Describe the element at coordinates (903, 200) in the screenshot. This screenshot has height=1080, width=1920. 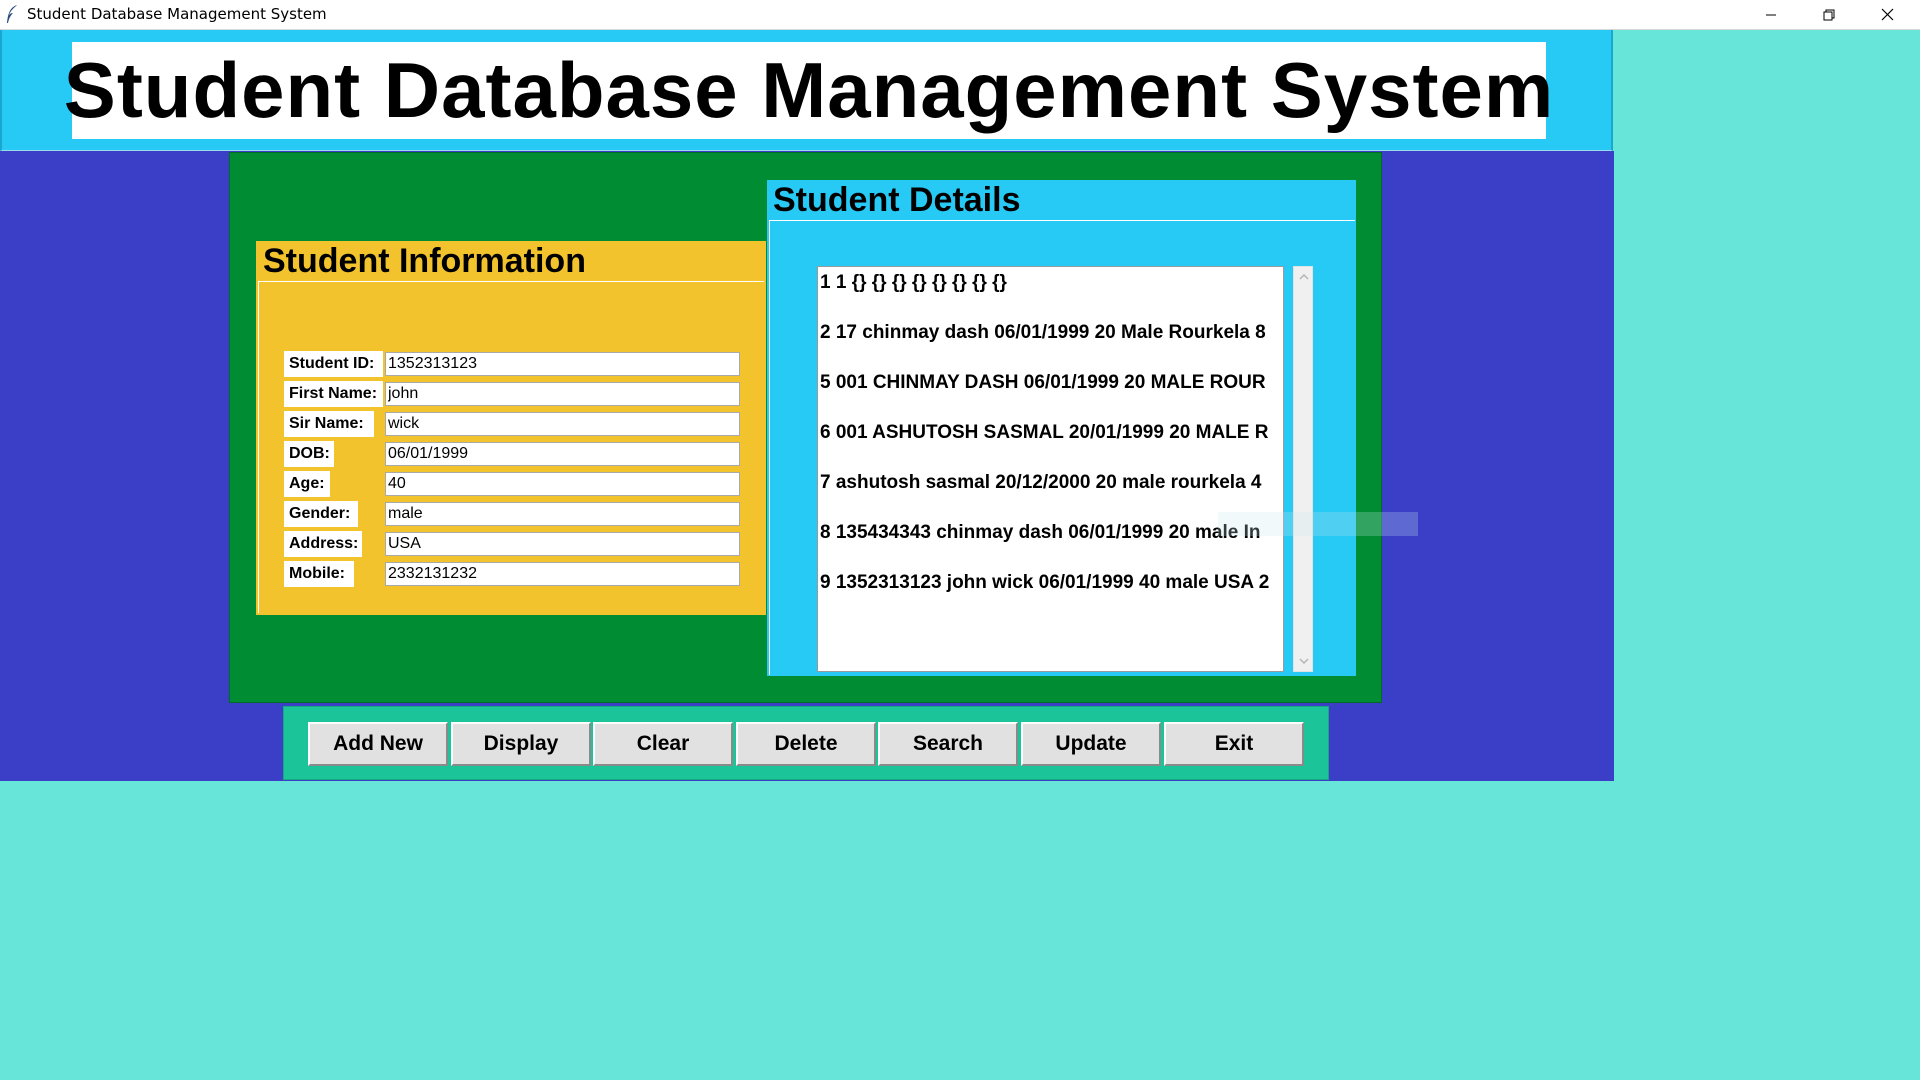
I see `student-details-title: Student Details` at that location.